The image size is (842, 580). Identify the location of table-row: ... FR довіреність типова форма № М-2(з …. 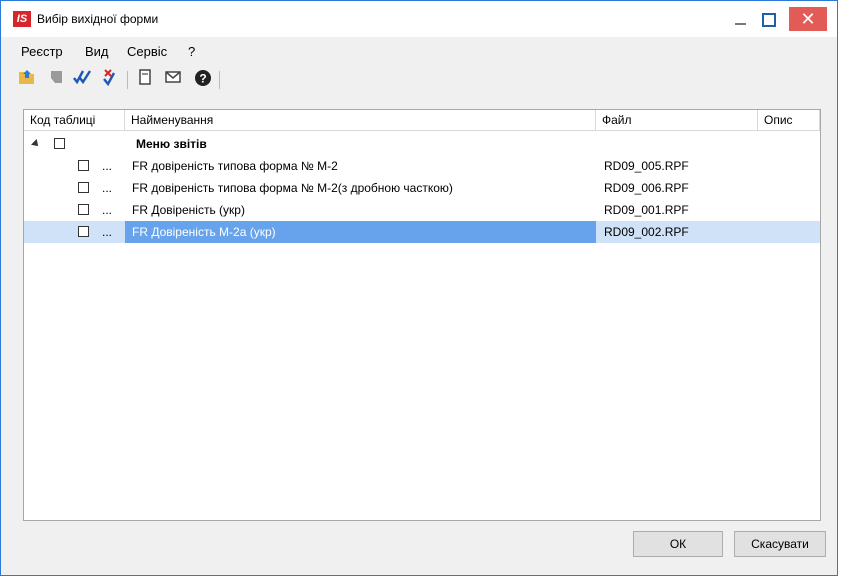
(422, 188).